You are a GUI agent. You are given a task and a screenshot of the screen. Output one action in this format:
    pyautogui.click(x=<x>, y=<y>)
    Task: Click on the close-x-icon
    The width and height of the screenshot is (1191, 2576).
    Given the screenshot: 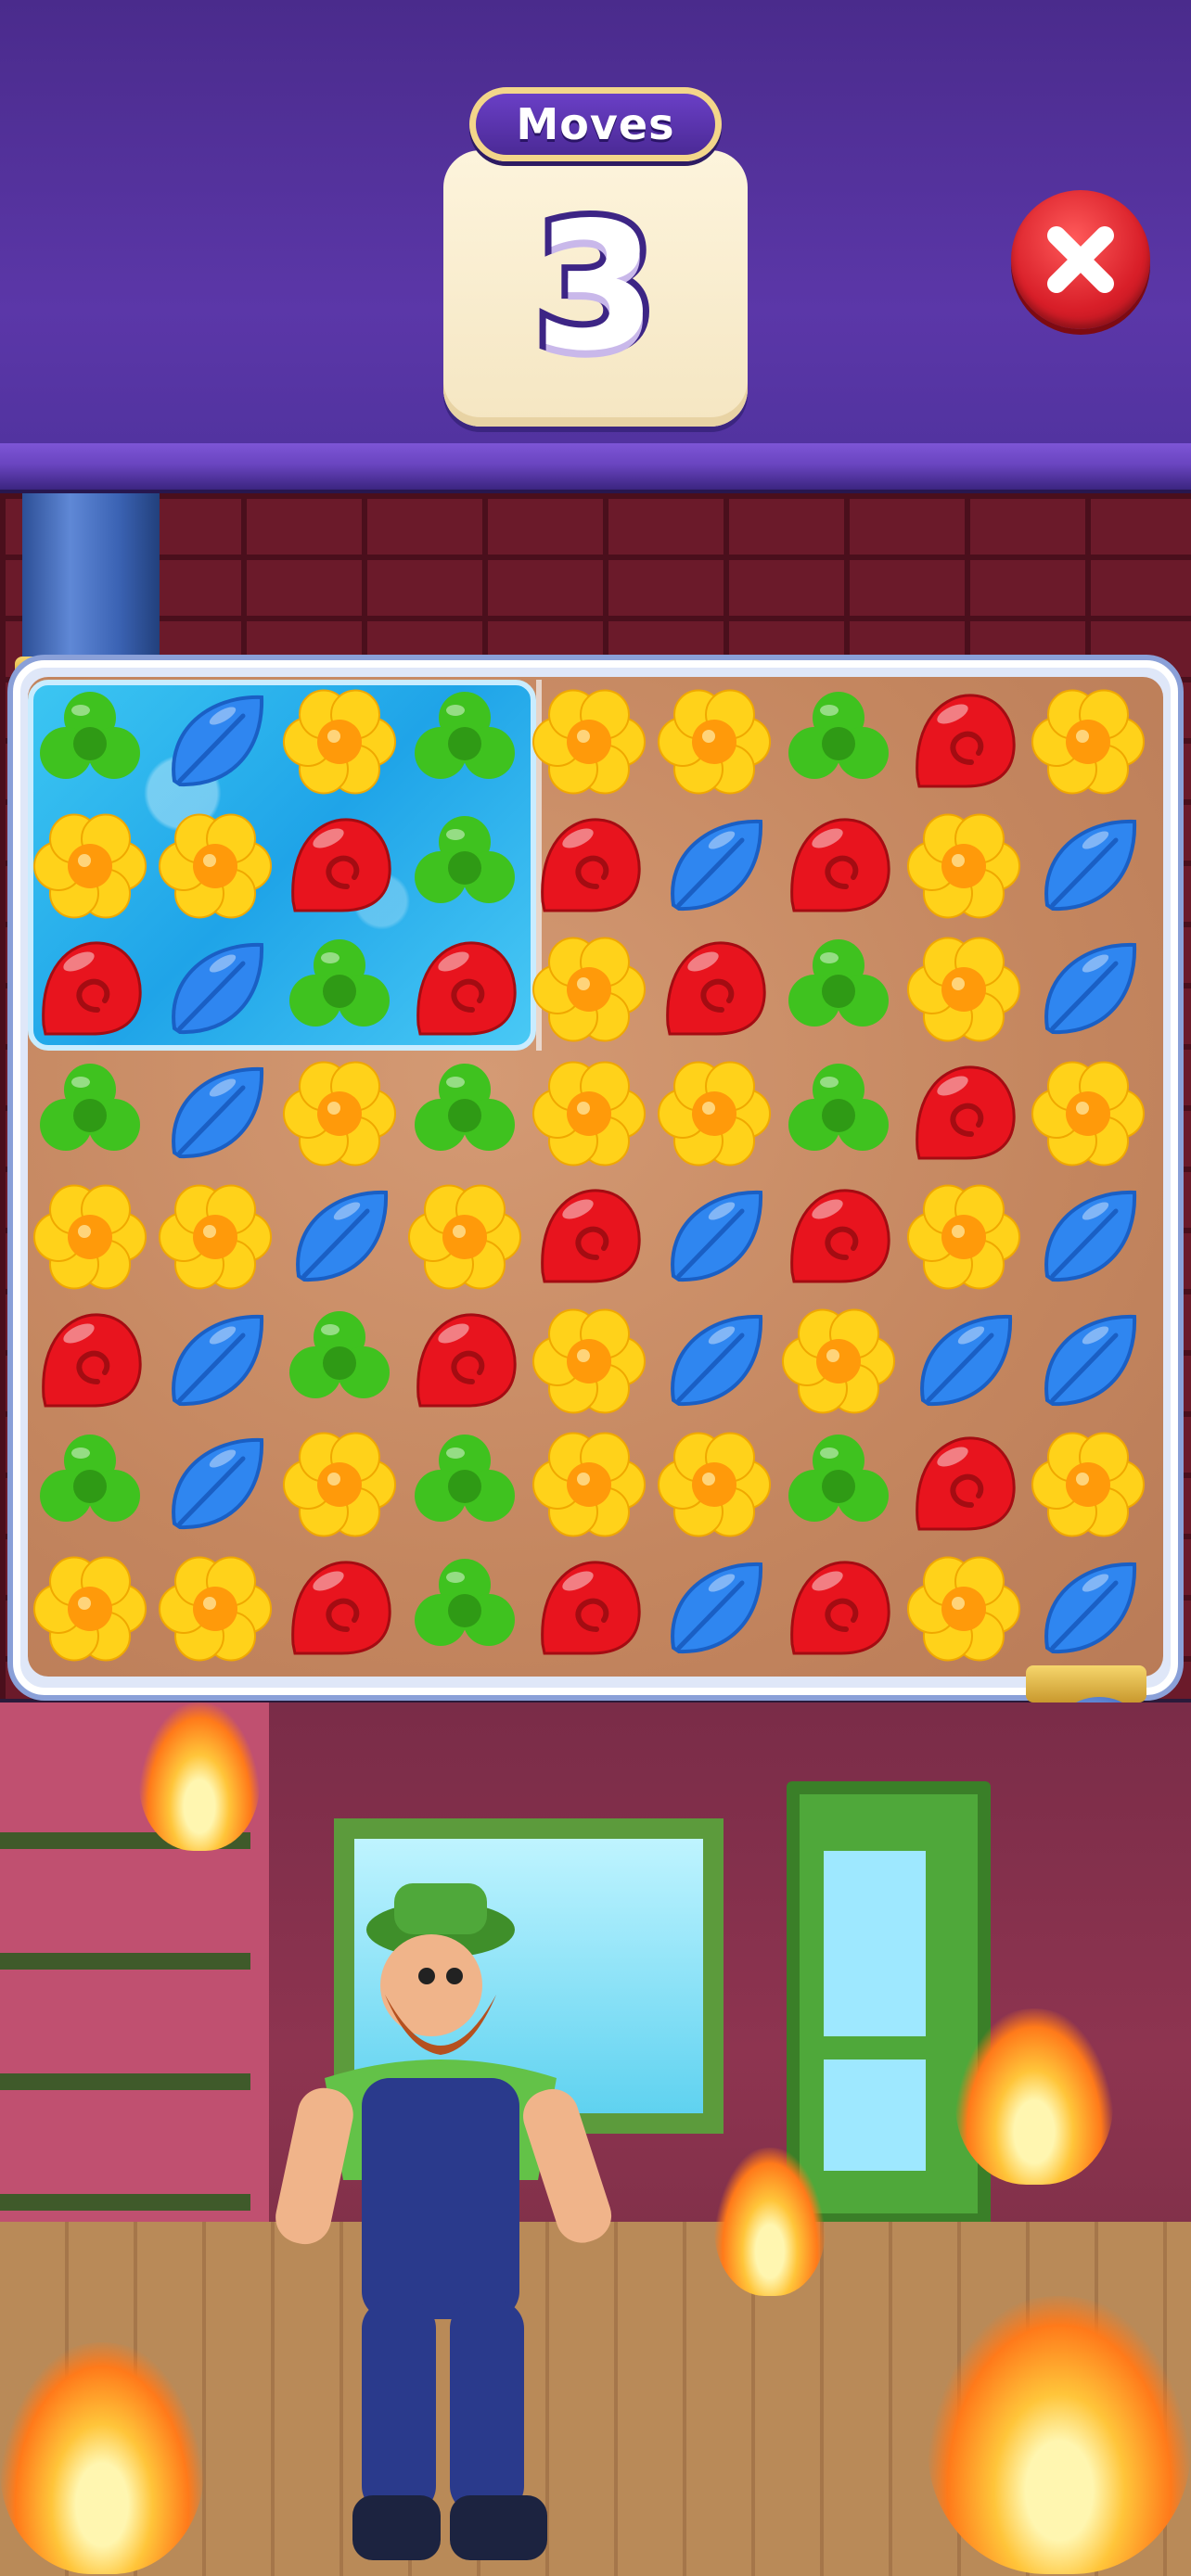 What is the action you would take?
    pyautogui.click(x=1080, y=259)
    